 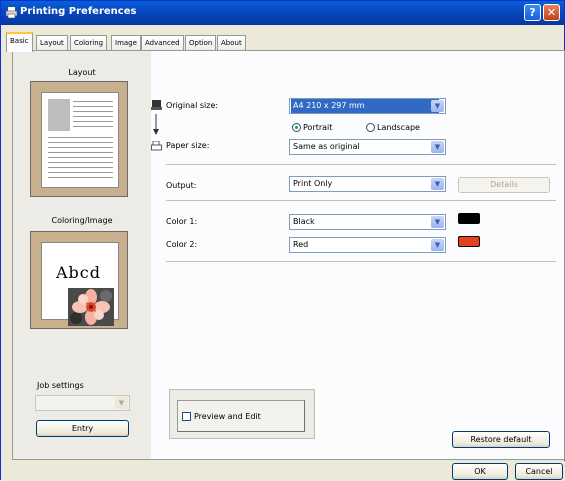 What do you see at coordinates (501, 439) in the screenshot?
I see `restore-default-button: Restore default` at bounding box center [501, 439].